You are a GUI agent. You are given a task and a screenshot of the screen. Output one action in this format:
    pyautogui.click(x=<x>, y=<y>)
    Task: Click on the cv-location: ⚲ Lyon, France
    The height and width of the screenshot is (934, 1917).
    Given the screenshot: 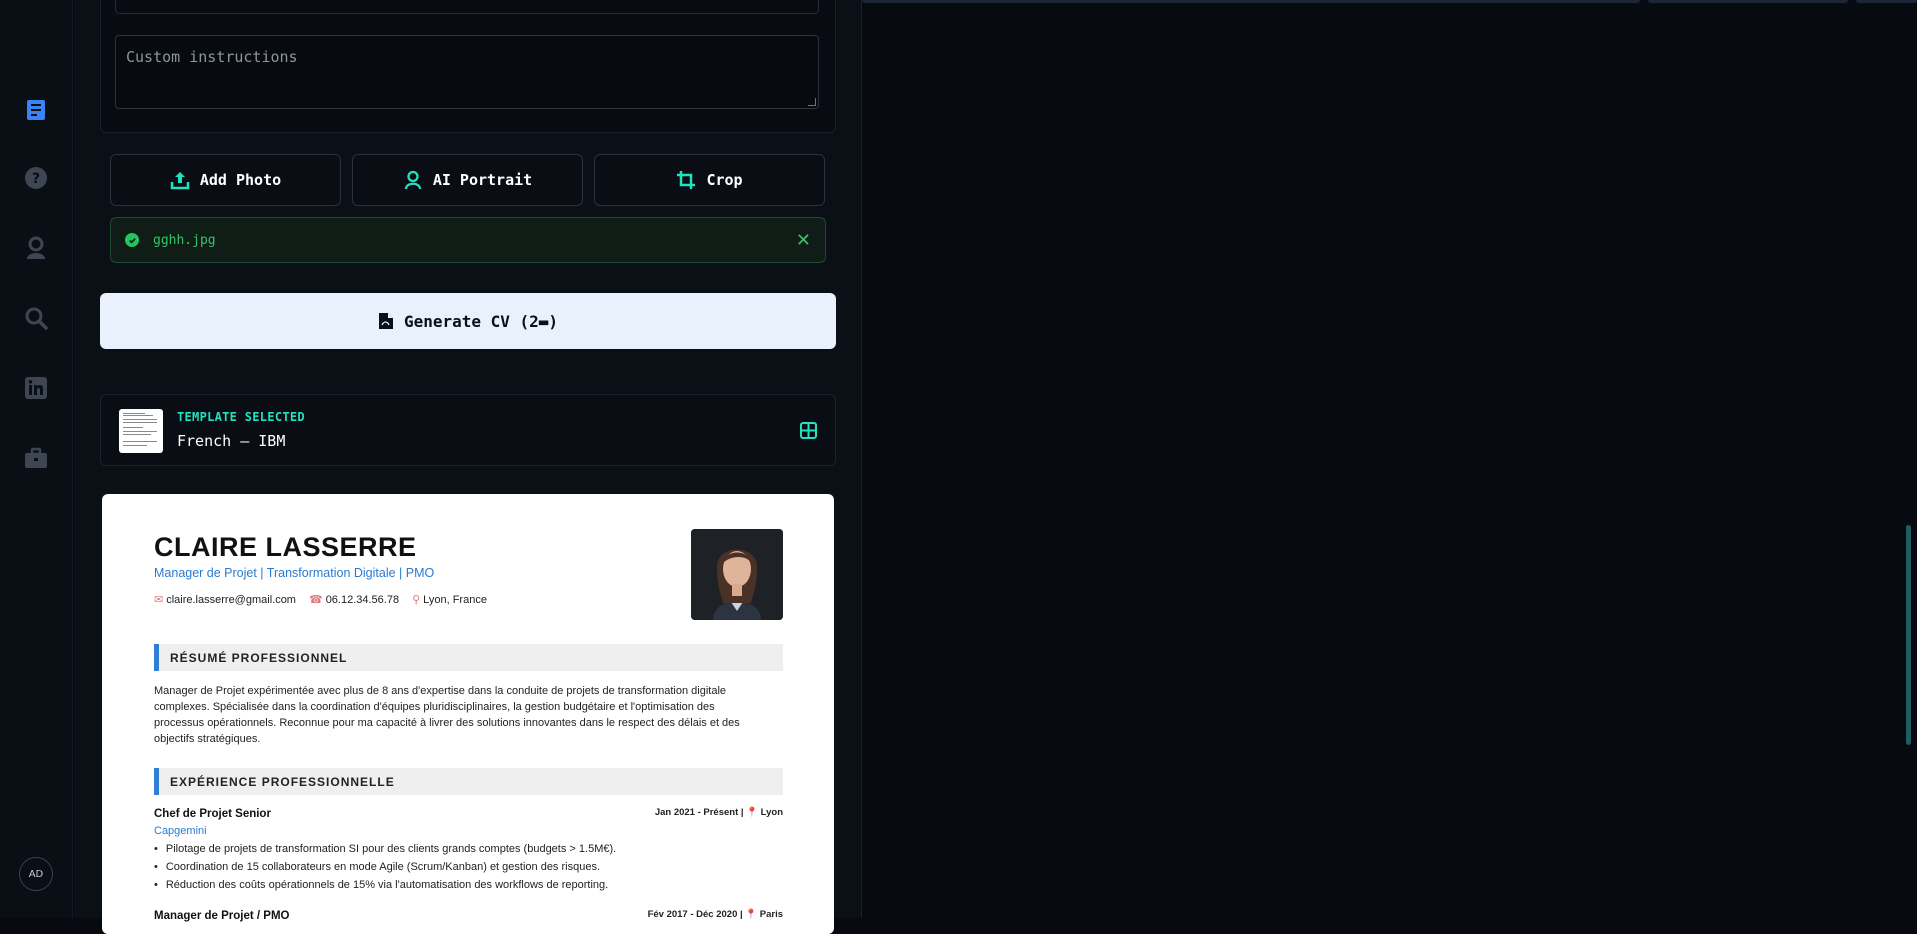 What is the action you would take?
    pyautogui.click(x=449, y=600)
    